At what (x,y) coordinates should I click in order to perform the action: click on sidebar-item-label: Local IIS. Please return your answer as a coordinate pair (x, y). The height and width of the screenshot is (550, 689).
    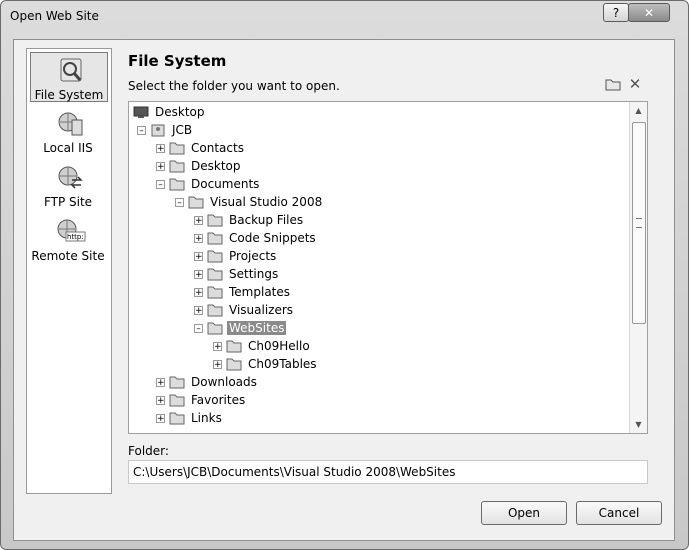
    Looking at the image, I should click on (68, 148).